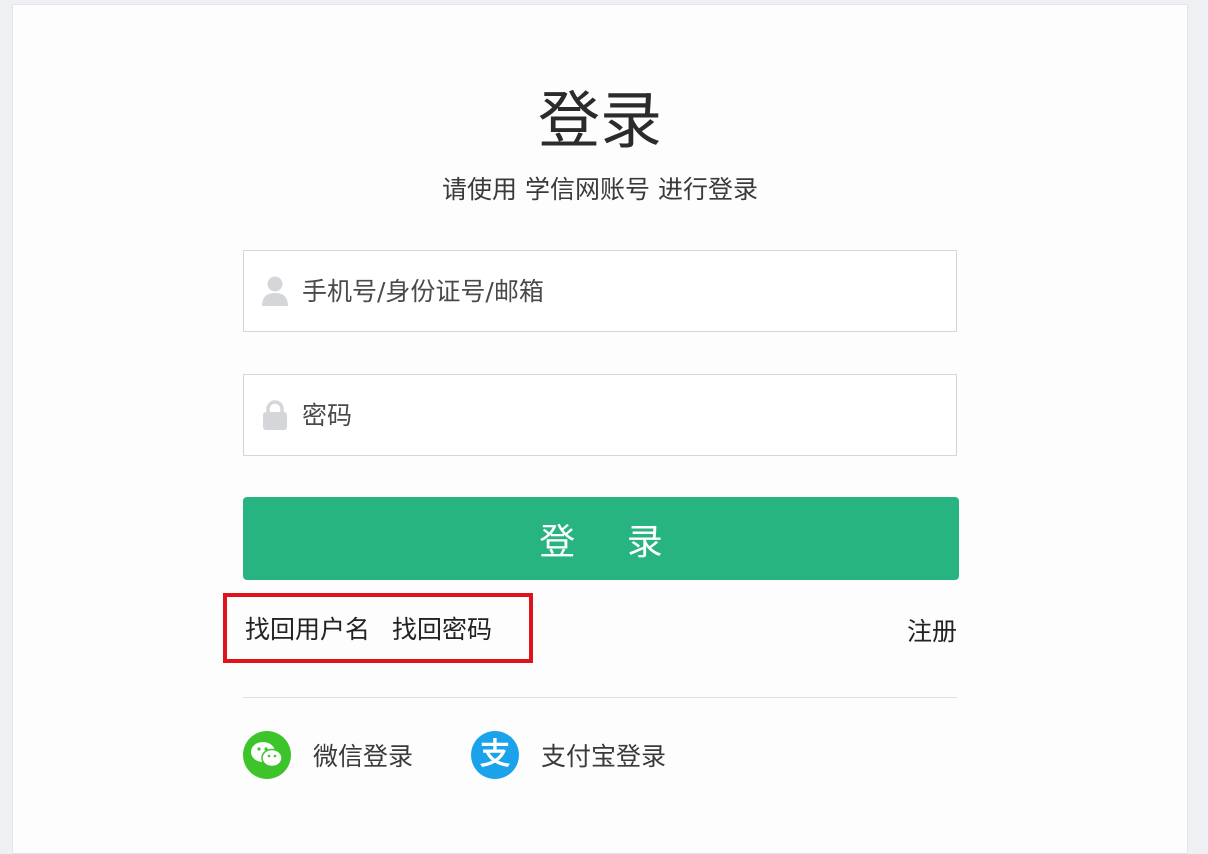  What do you see at coordinates (267, 755) in the screenshot?
I see `wechat-icon` at bounding box center [267, 755].